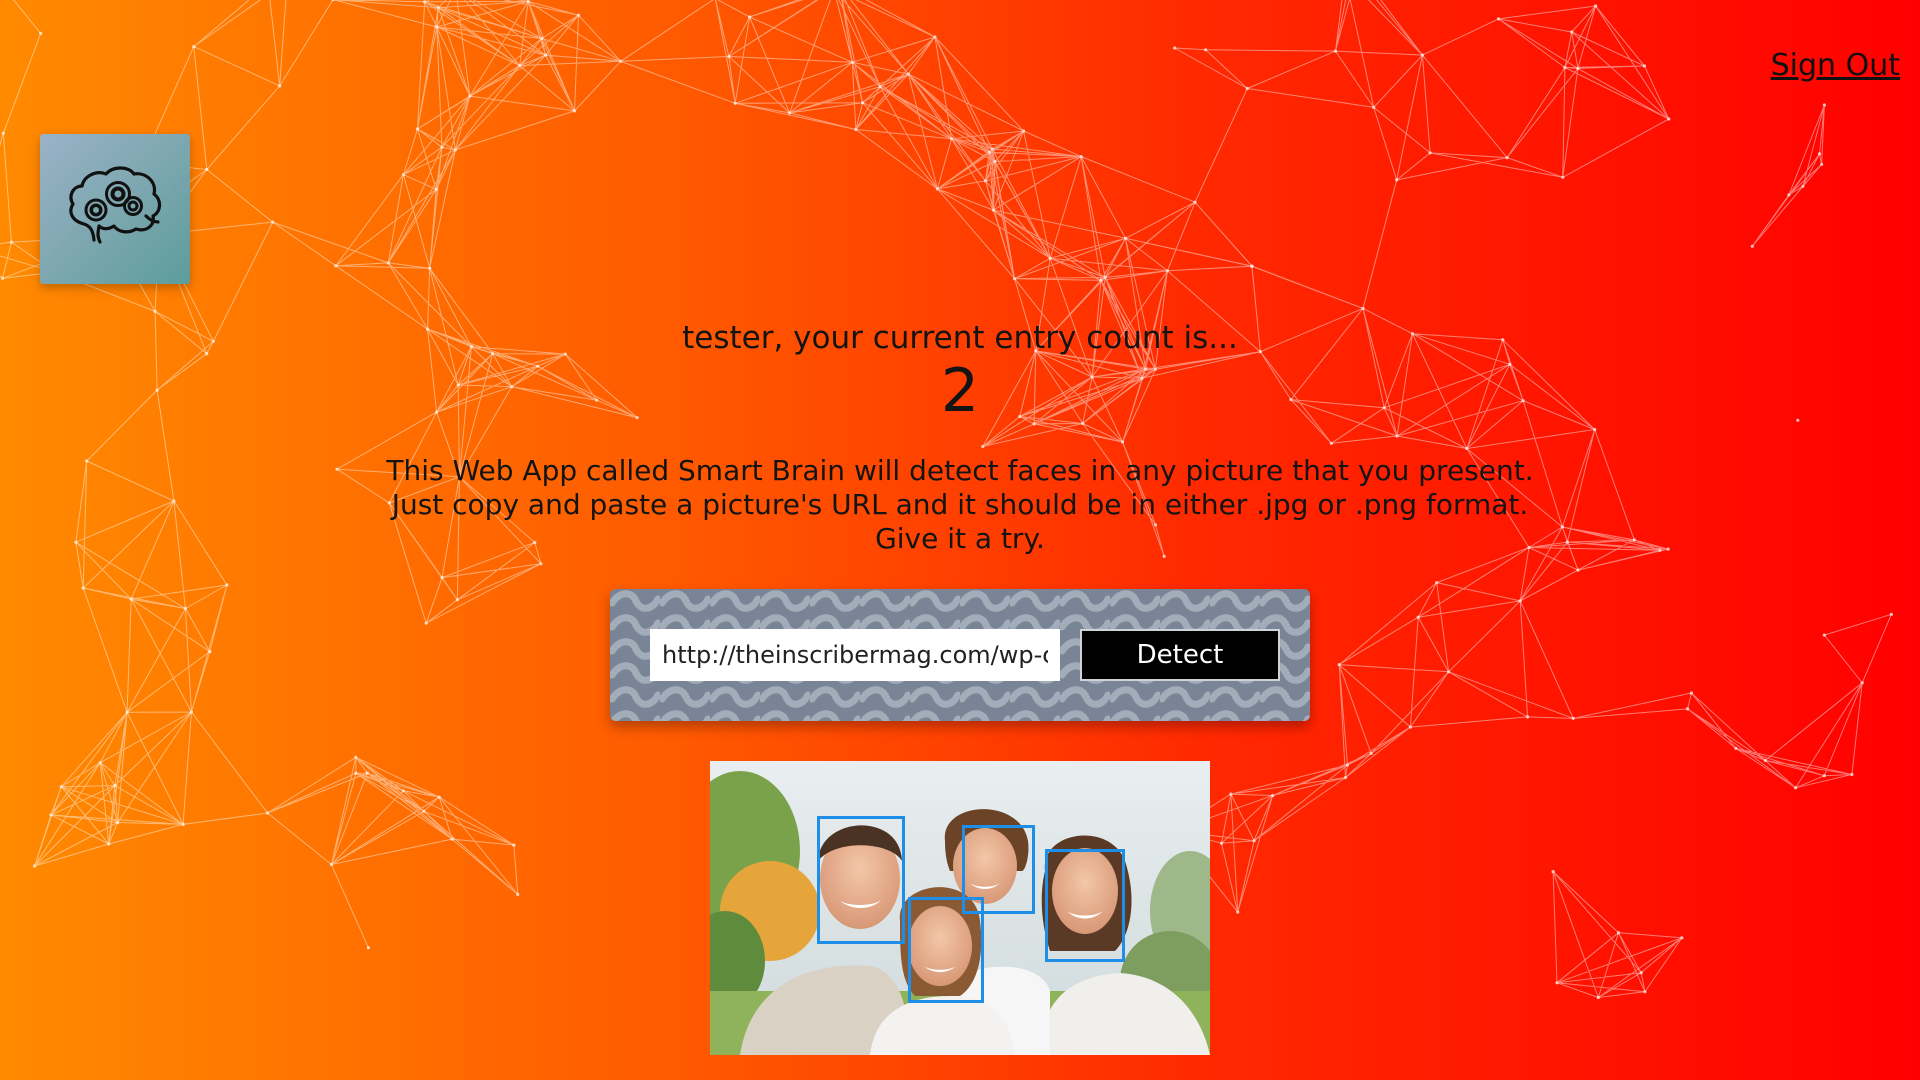  I want to click on image-url-input, so click(855, 655).